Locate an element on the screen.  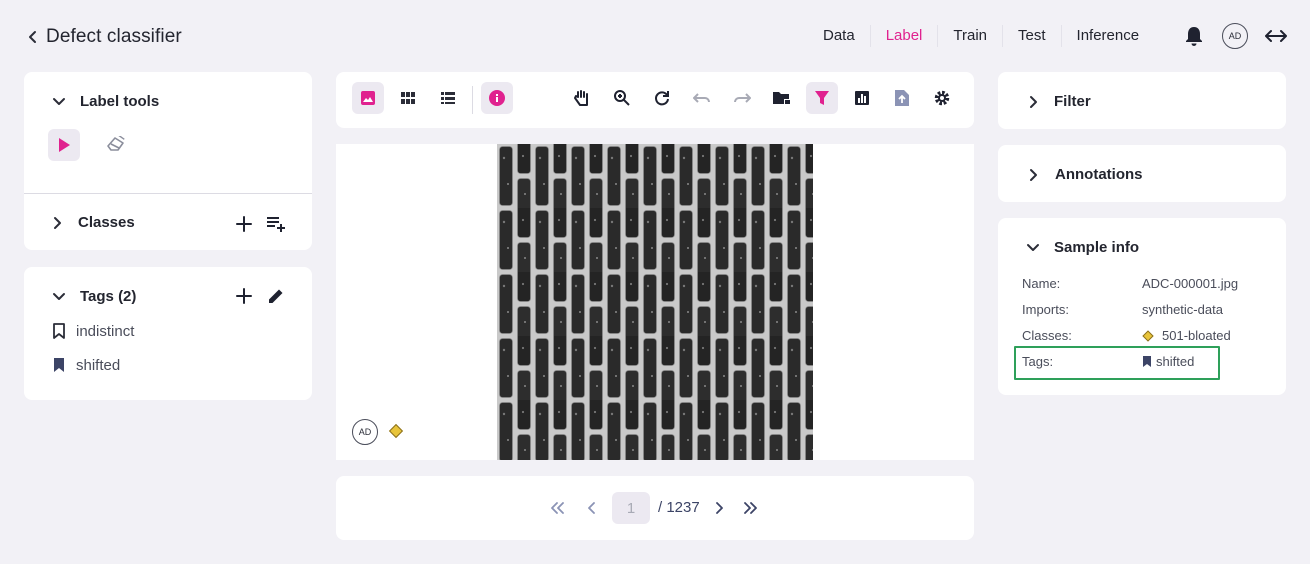
redo-icon is located at coordinates (742, 98).